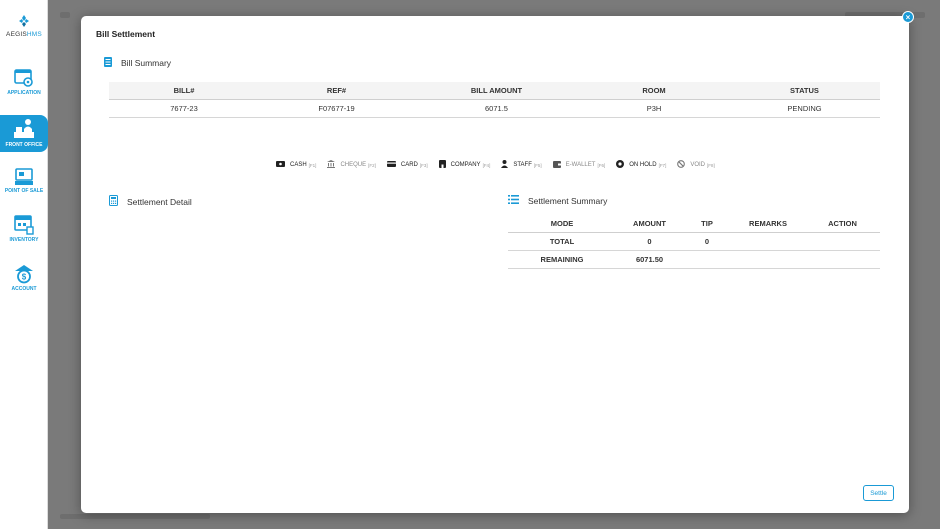 Image resolution: width=940 pixels, height=529 pixels. Describe the element at coordinates (159, 201) in the screenshot. I see `settlement-detail-title: Settlement Detail` at that location.